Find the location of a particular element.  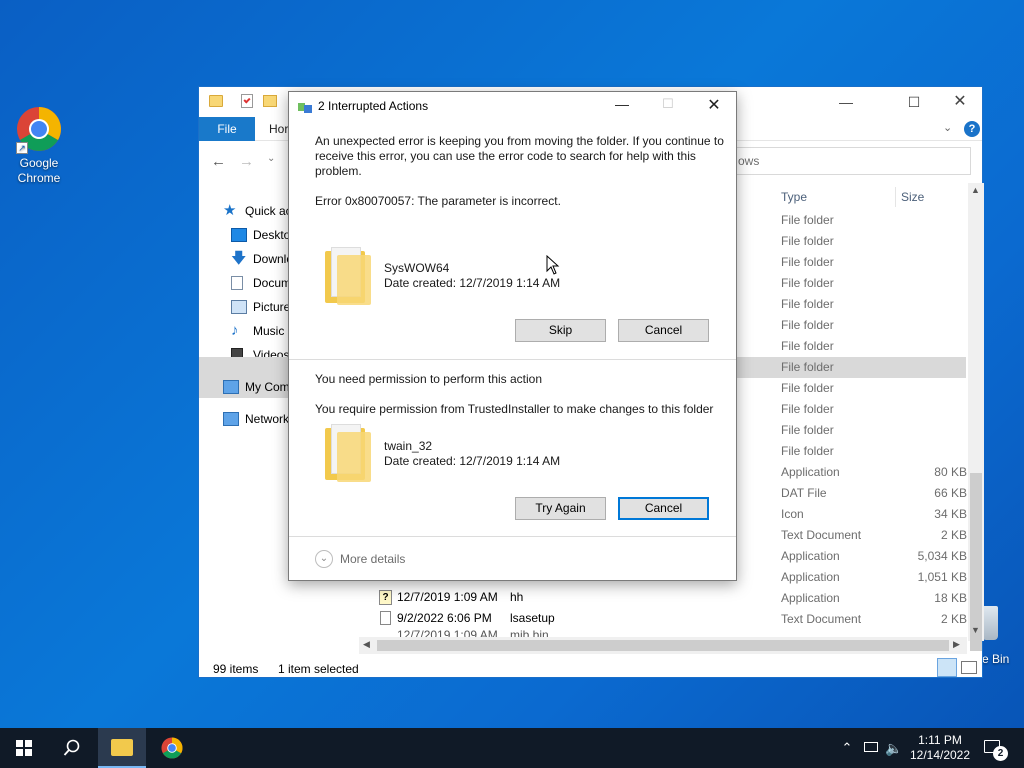

back-arrow-icon: ← is located at coordinates (218, 161).